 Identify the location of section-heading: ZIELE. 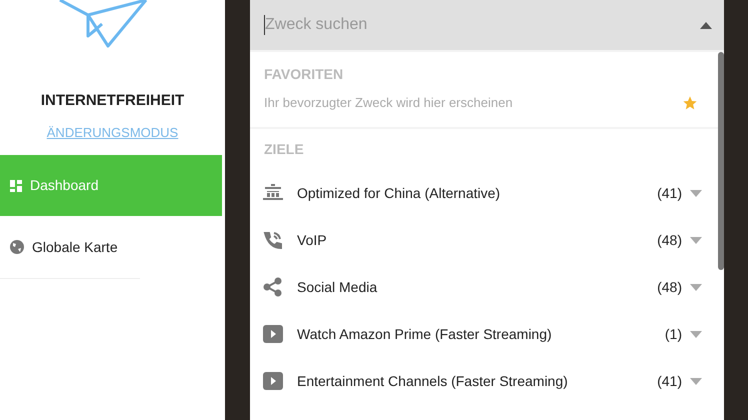
(284, 149).